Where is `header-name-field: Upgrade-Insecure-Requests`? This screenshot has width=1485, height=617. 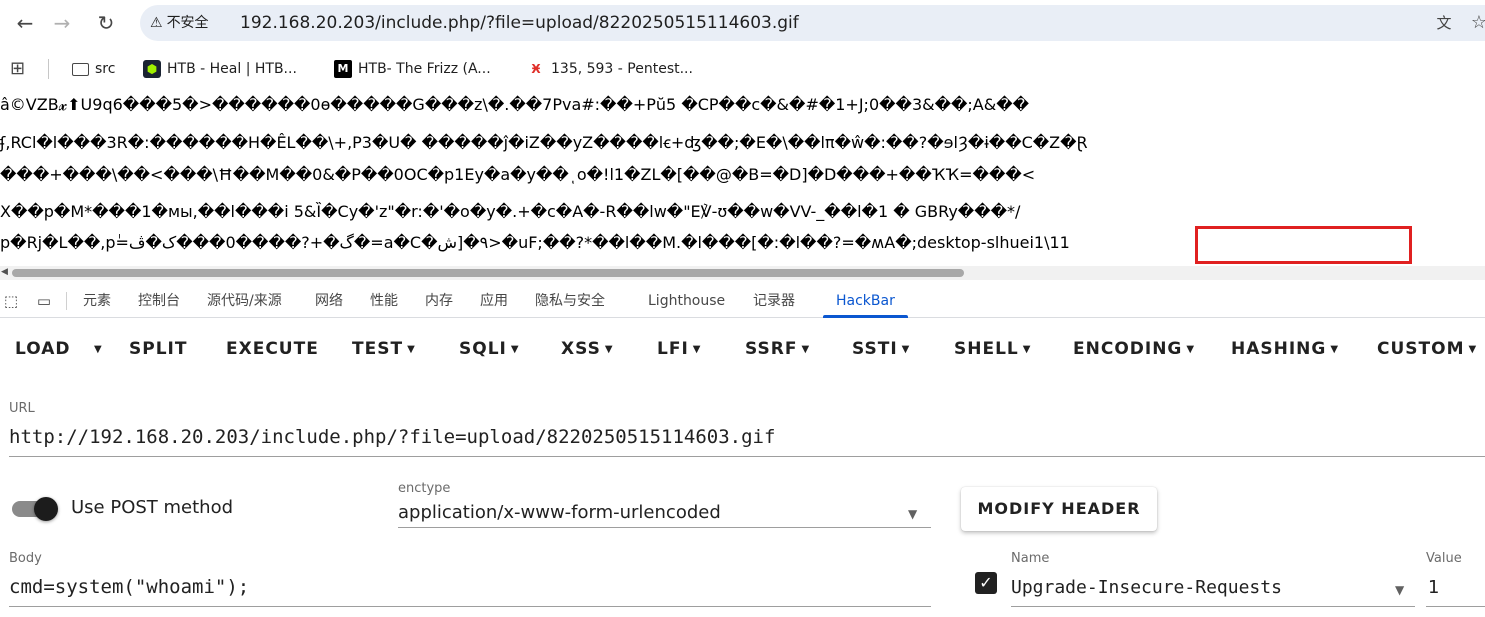
header-name-field: Upgrade-Insecure-Requests is located at coordinates (1146, 587).